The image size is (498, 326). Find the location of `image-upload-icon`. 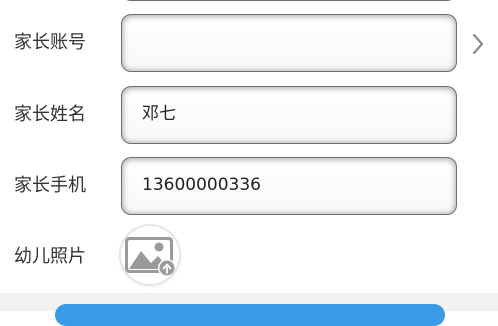

image-upload-icon is located at coordinates (150, 257).